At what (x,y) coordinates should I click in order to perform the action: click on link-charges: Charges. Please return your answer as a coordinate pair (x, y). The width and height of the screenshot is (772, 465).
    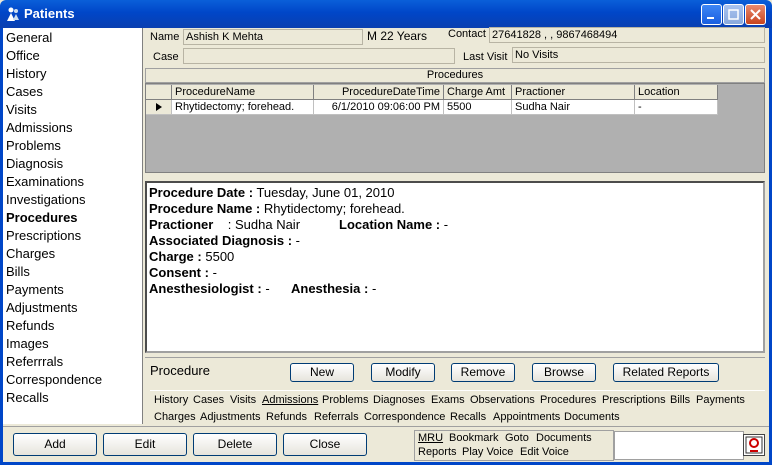
    Looking at the image, I should click on (175, 417).